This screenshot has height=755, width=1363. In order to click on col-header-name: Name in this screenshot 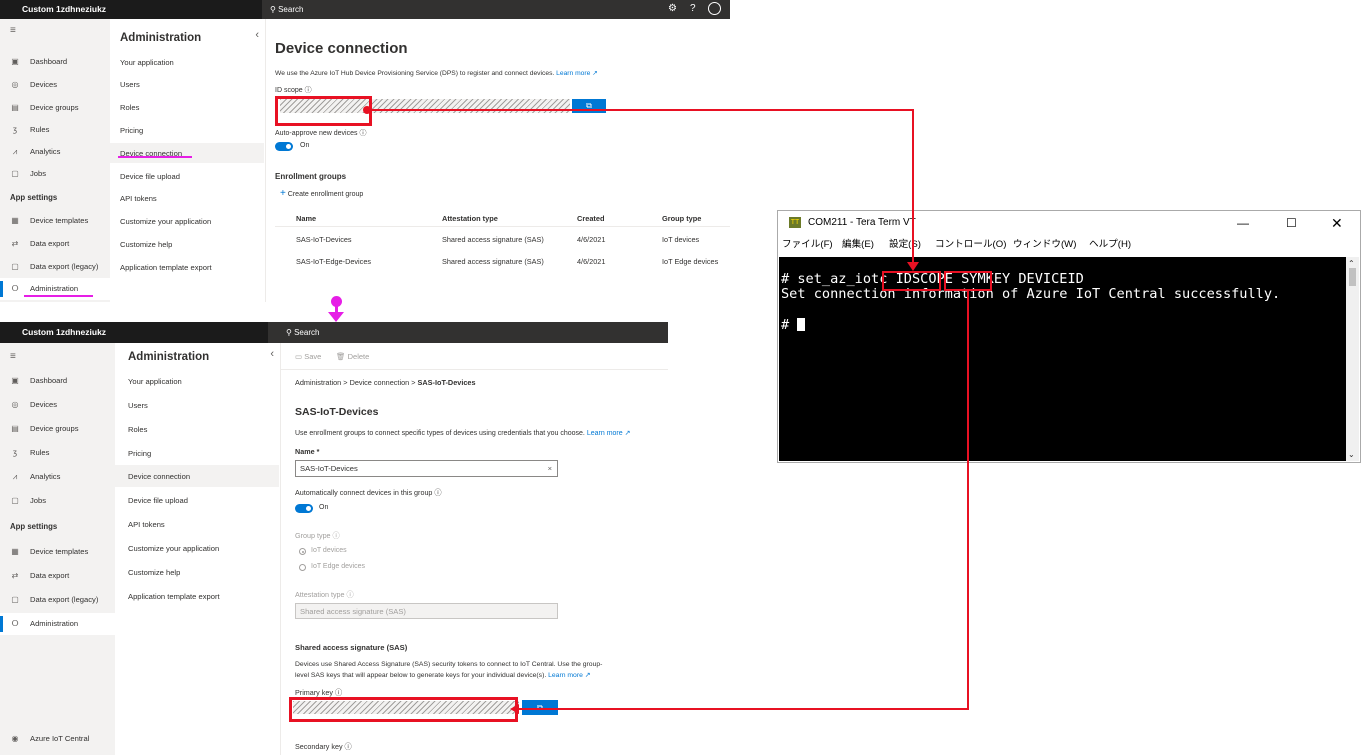, I will do `click(306, 218)`.